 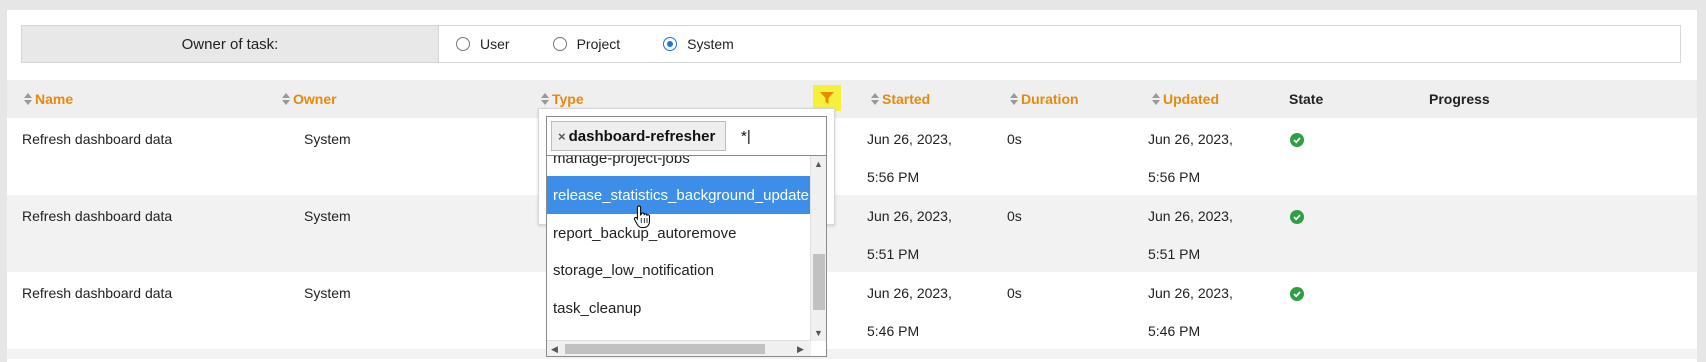 I want to click on column-header-owner-label: Owner, so click(x=315, y=99).